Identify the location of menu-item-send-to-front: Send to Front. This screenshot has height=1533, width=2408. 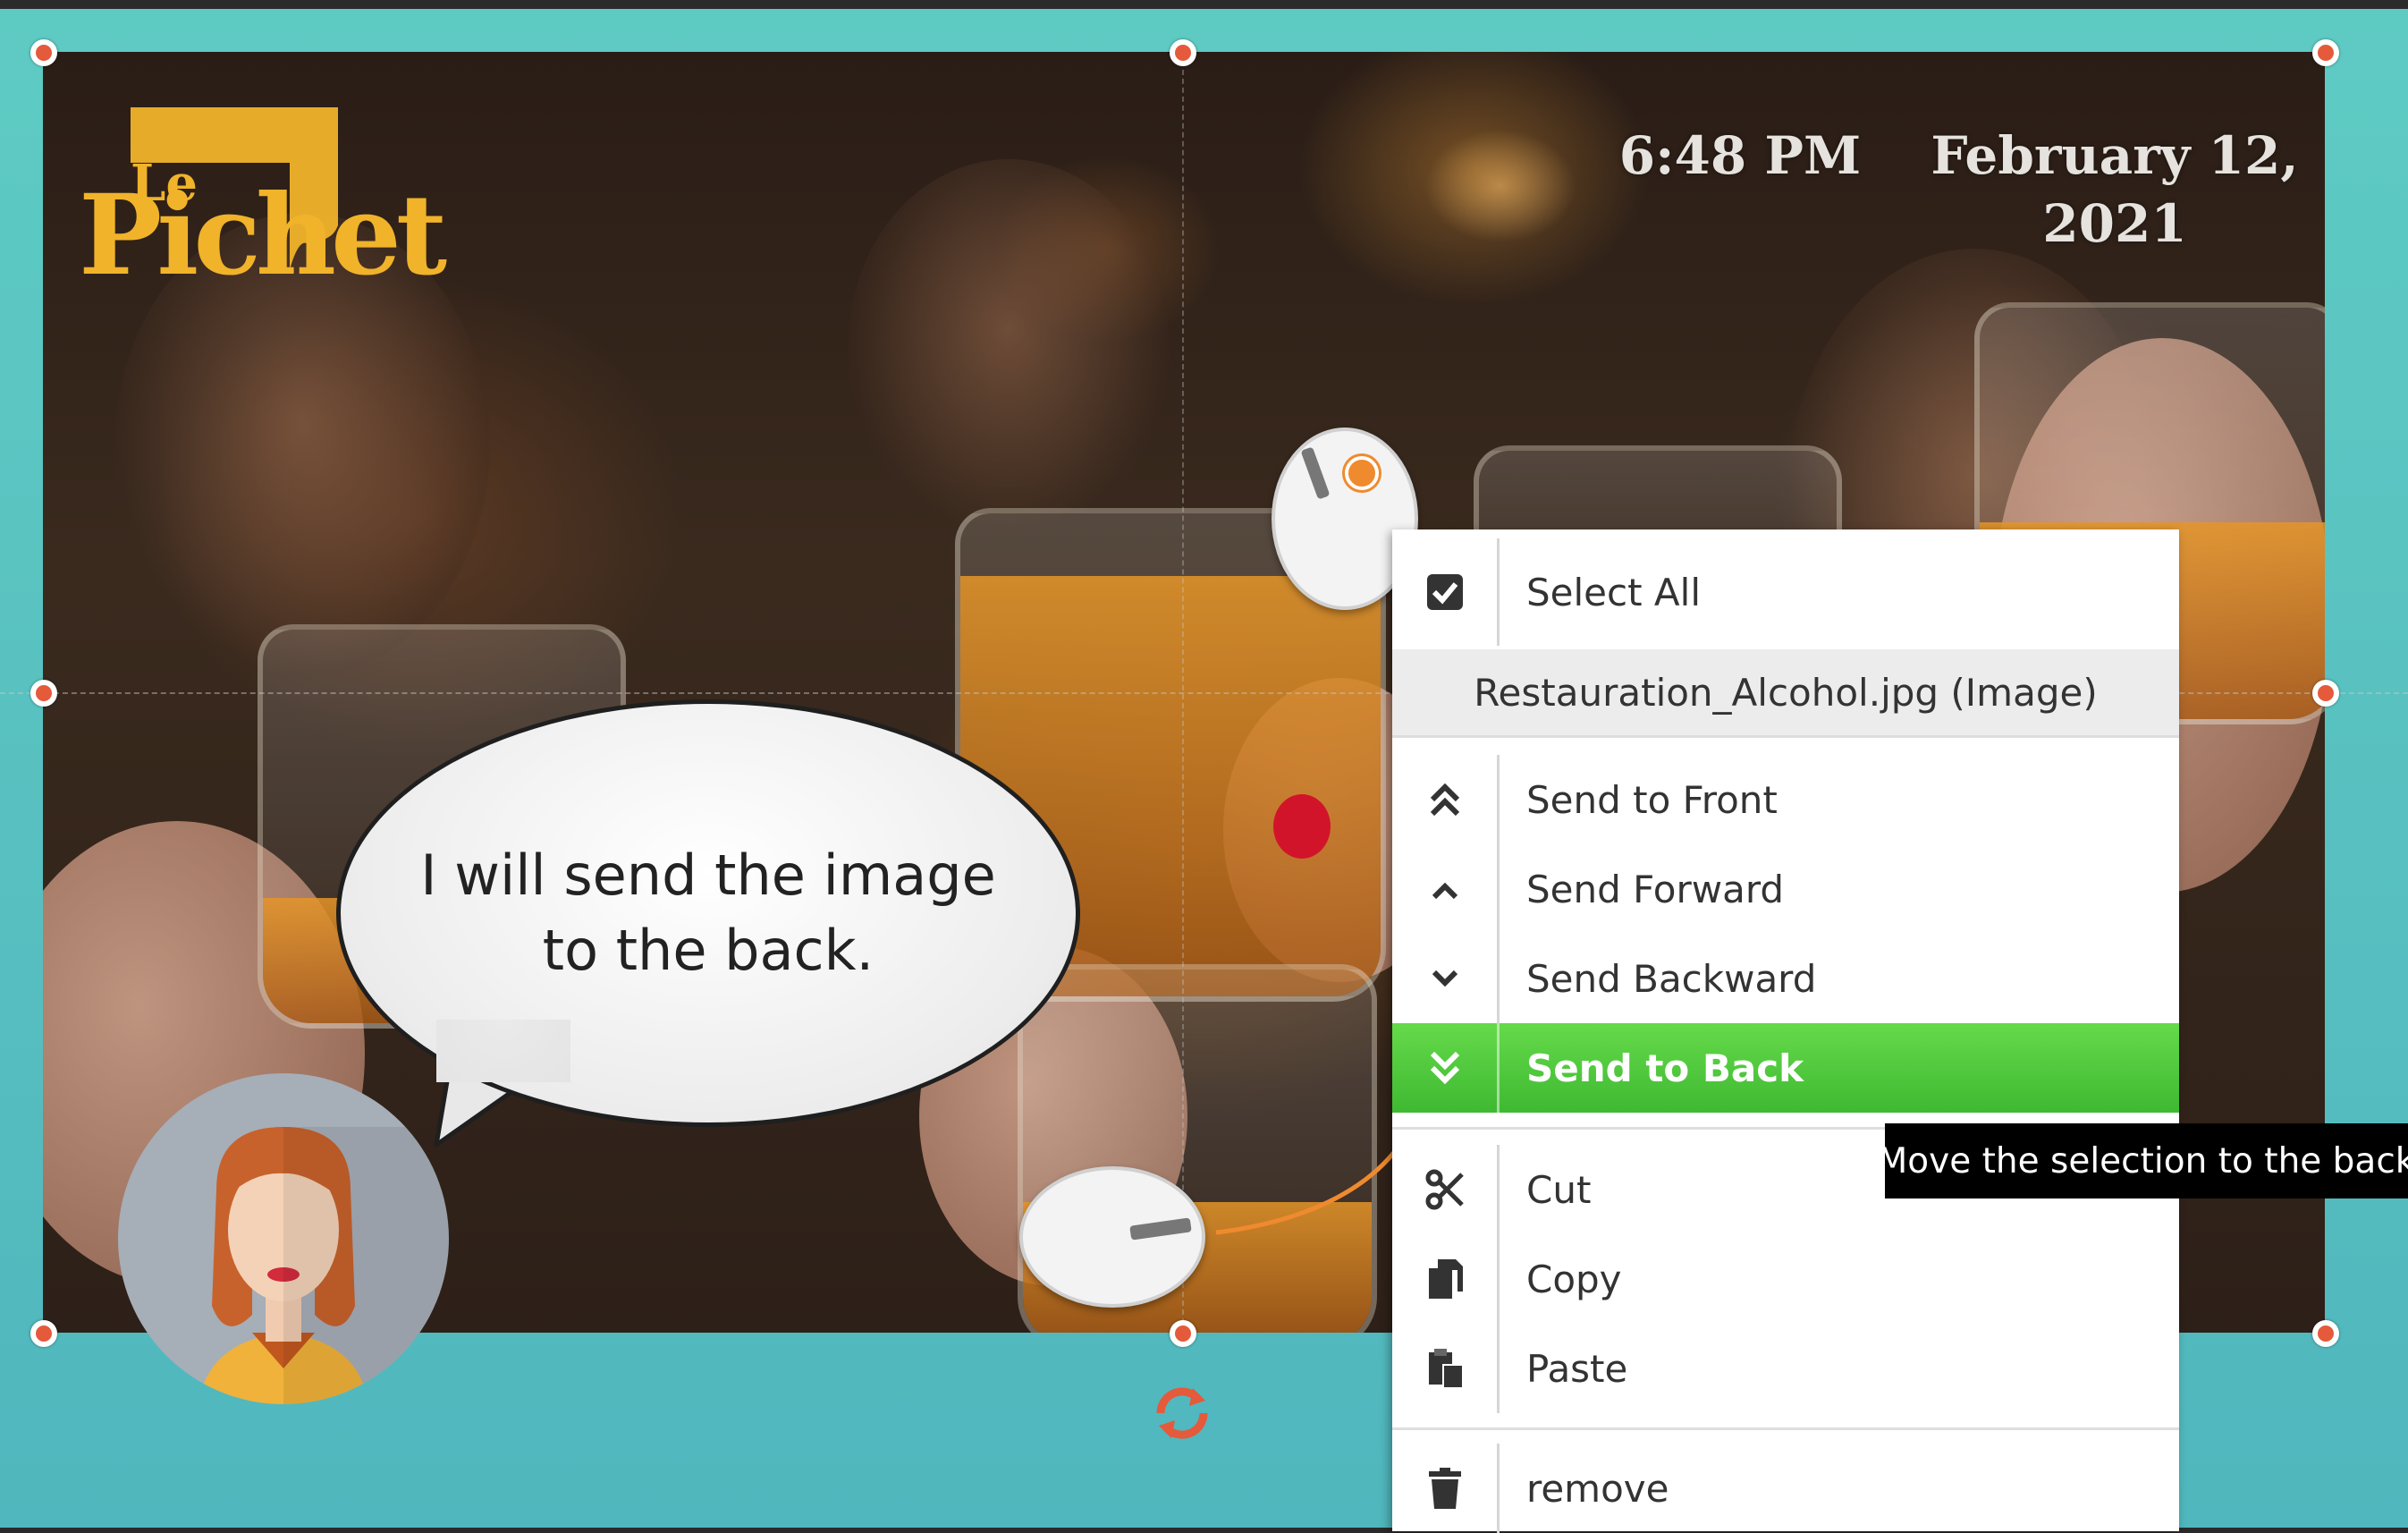
(1785, 799).